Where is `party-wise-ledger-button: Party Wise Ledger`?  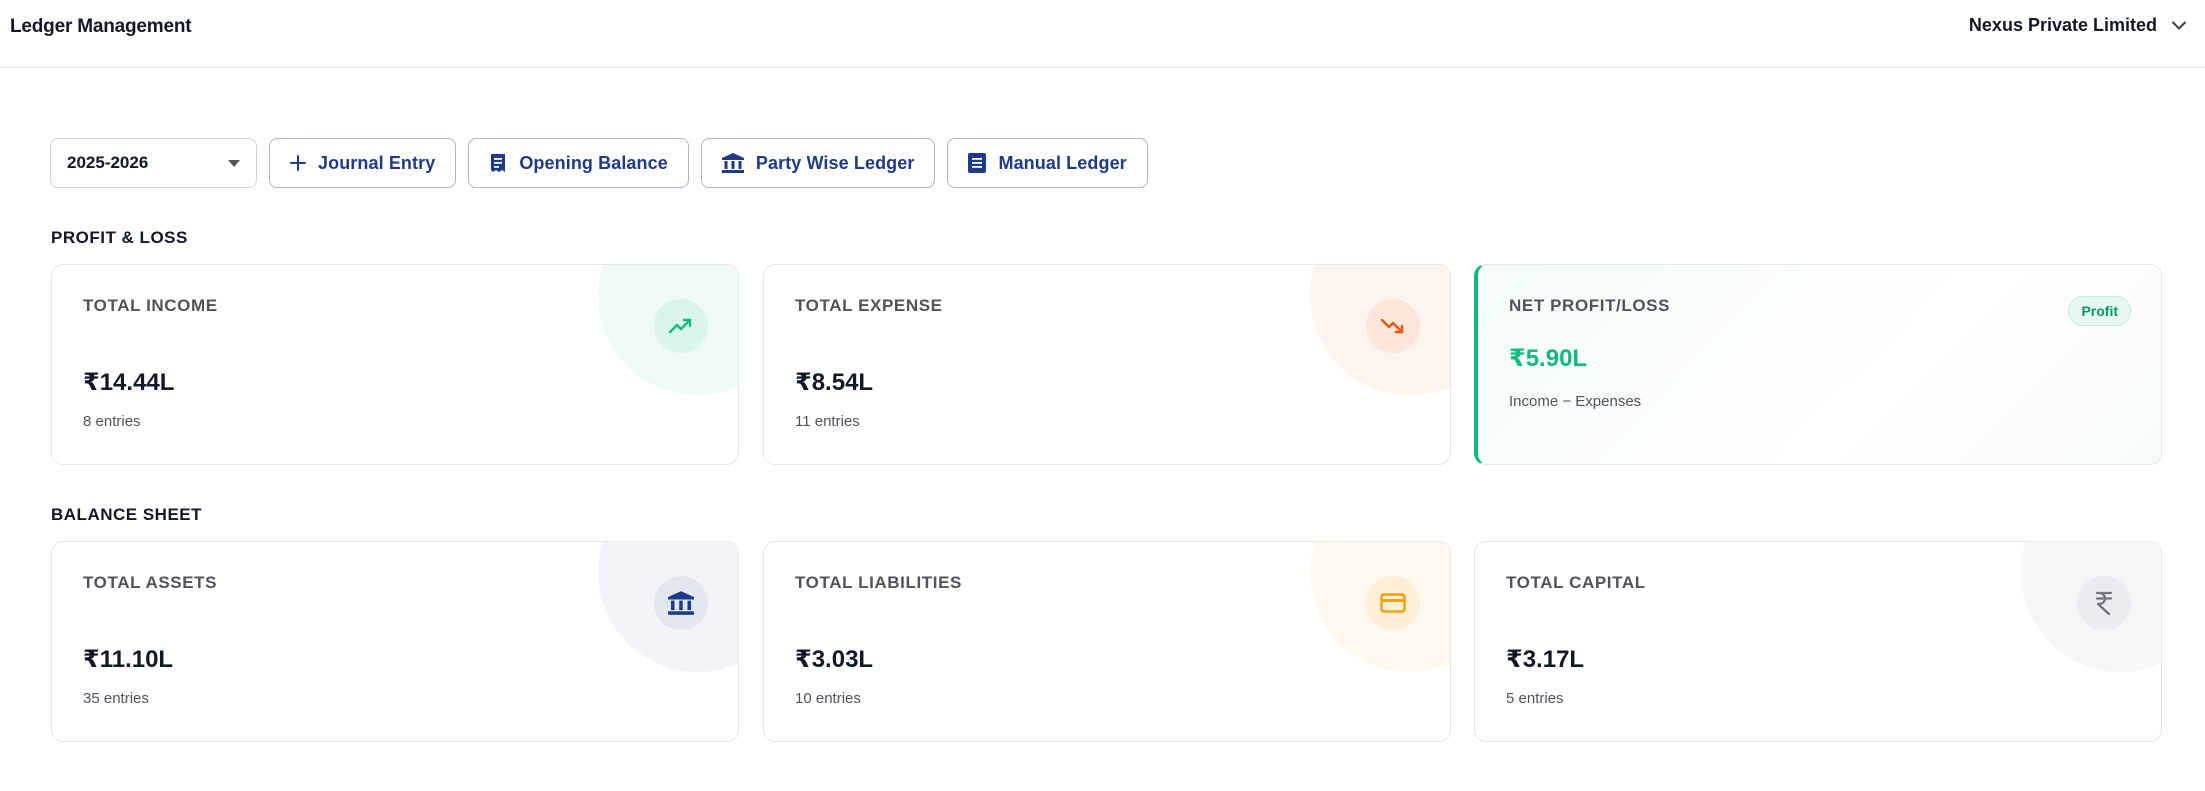 party-wise-ledger-button: Party Wise Ledger is located at coordinates (818, 163).